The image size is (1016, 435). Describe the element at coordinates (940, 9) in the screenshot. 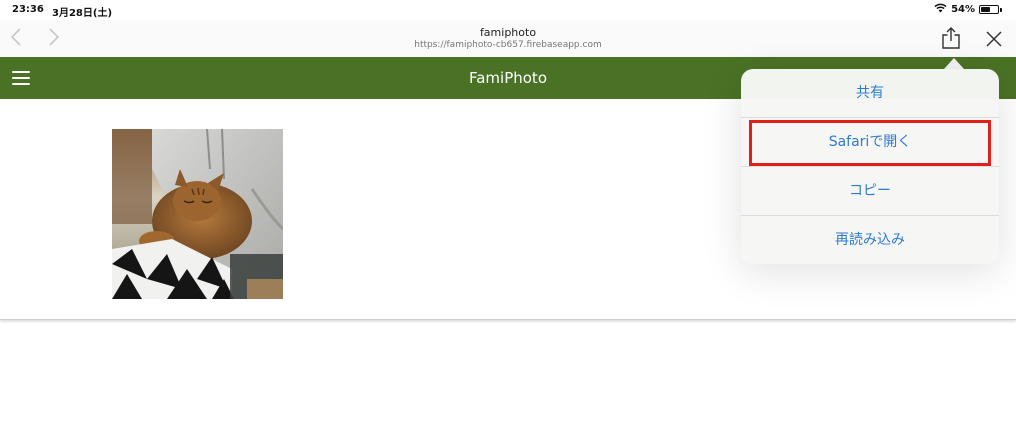

I see `wifi-icon` at that location.